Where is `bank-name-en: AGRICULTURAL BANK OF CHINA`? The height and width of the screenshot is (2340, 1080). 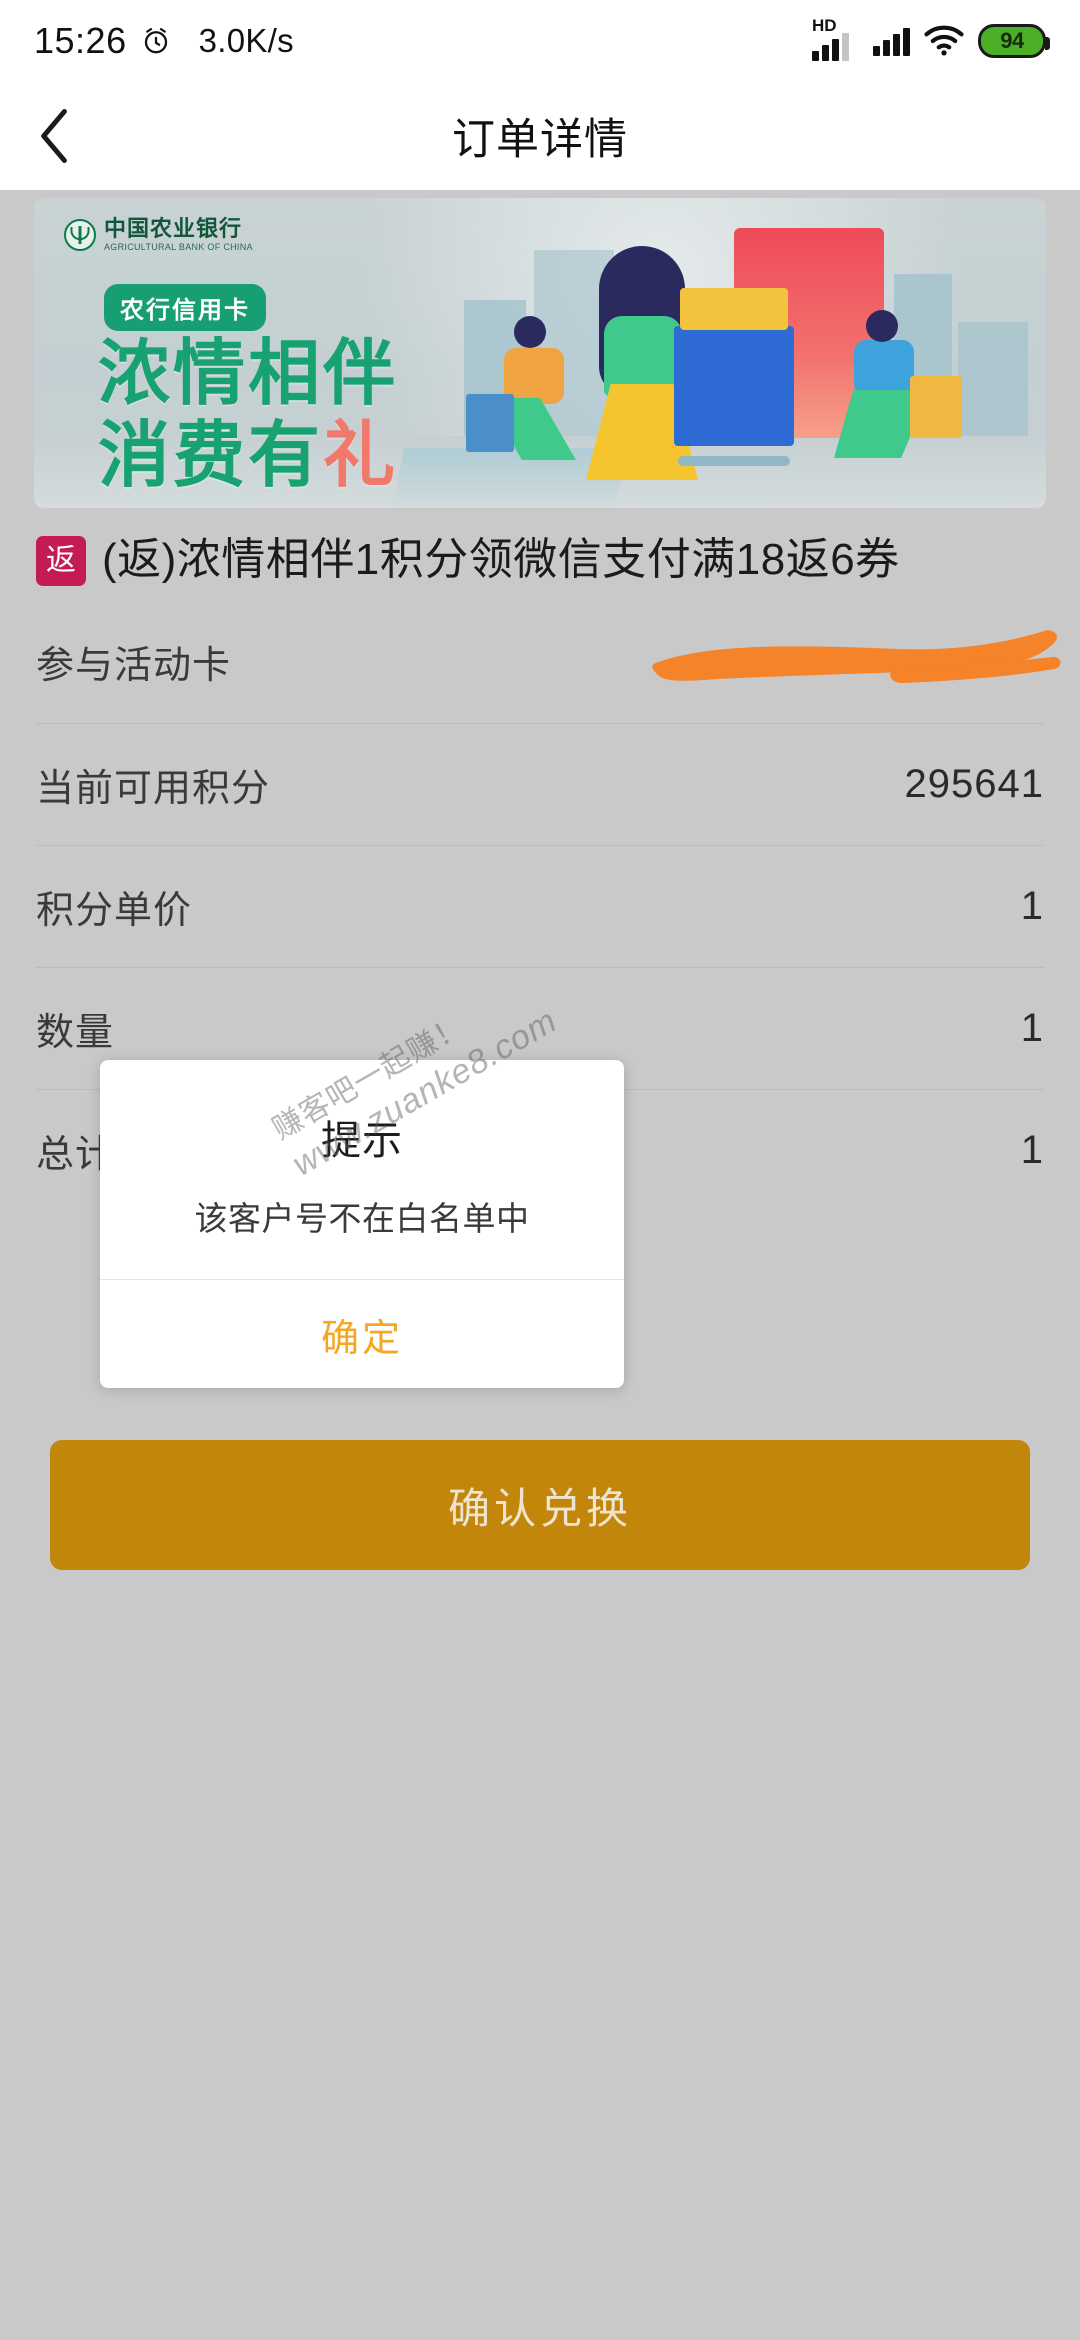 bank-name-en: AGRICULTURAL BANK OF CHINA is located at coordinates (178, 247).